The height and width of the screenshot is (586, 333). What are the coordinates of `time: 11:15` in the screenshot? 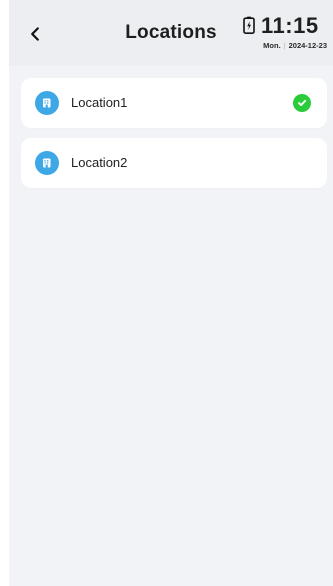 It's located at (290, 25).